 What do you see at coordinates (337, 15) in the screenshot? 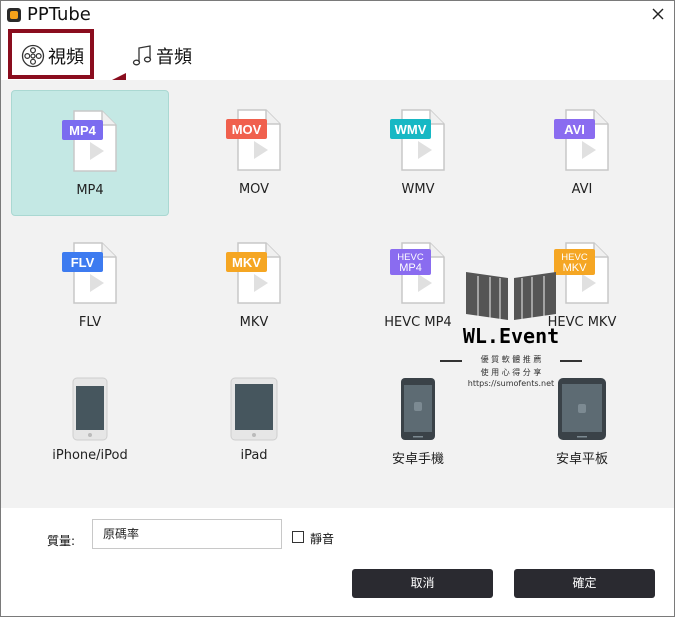
I see `title-bar: PPTube` at bounding box center [337, 15].